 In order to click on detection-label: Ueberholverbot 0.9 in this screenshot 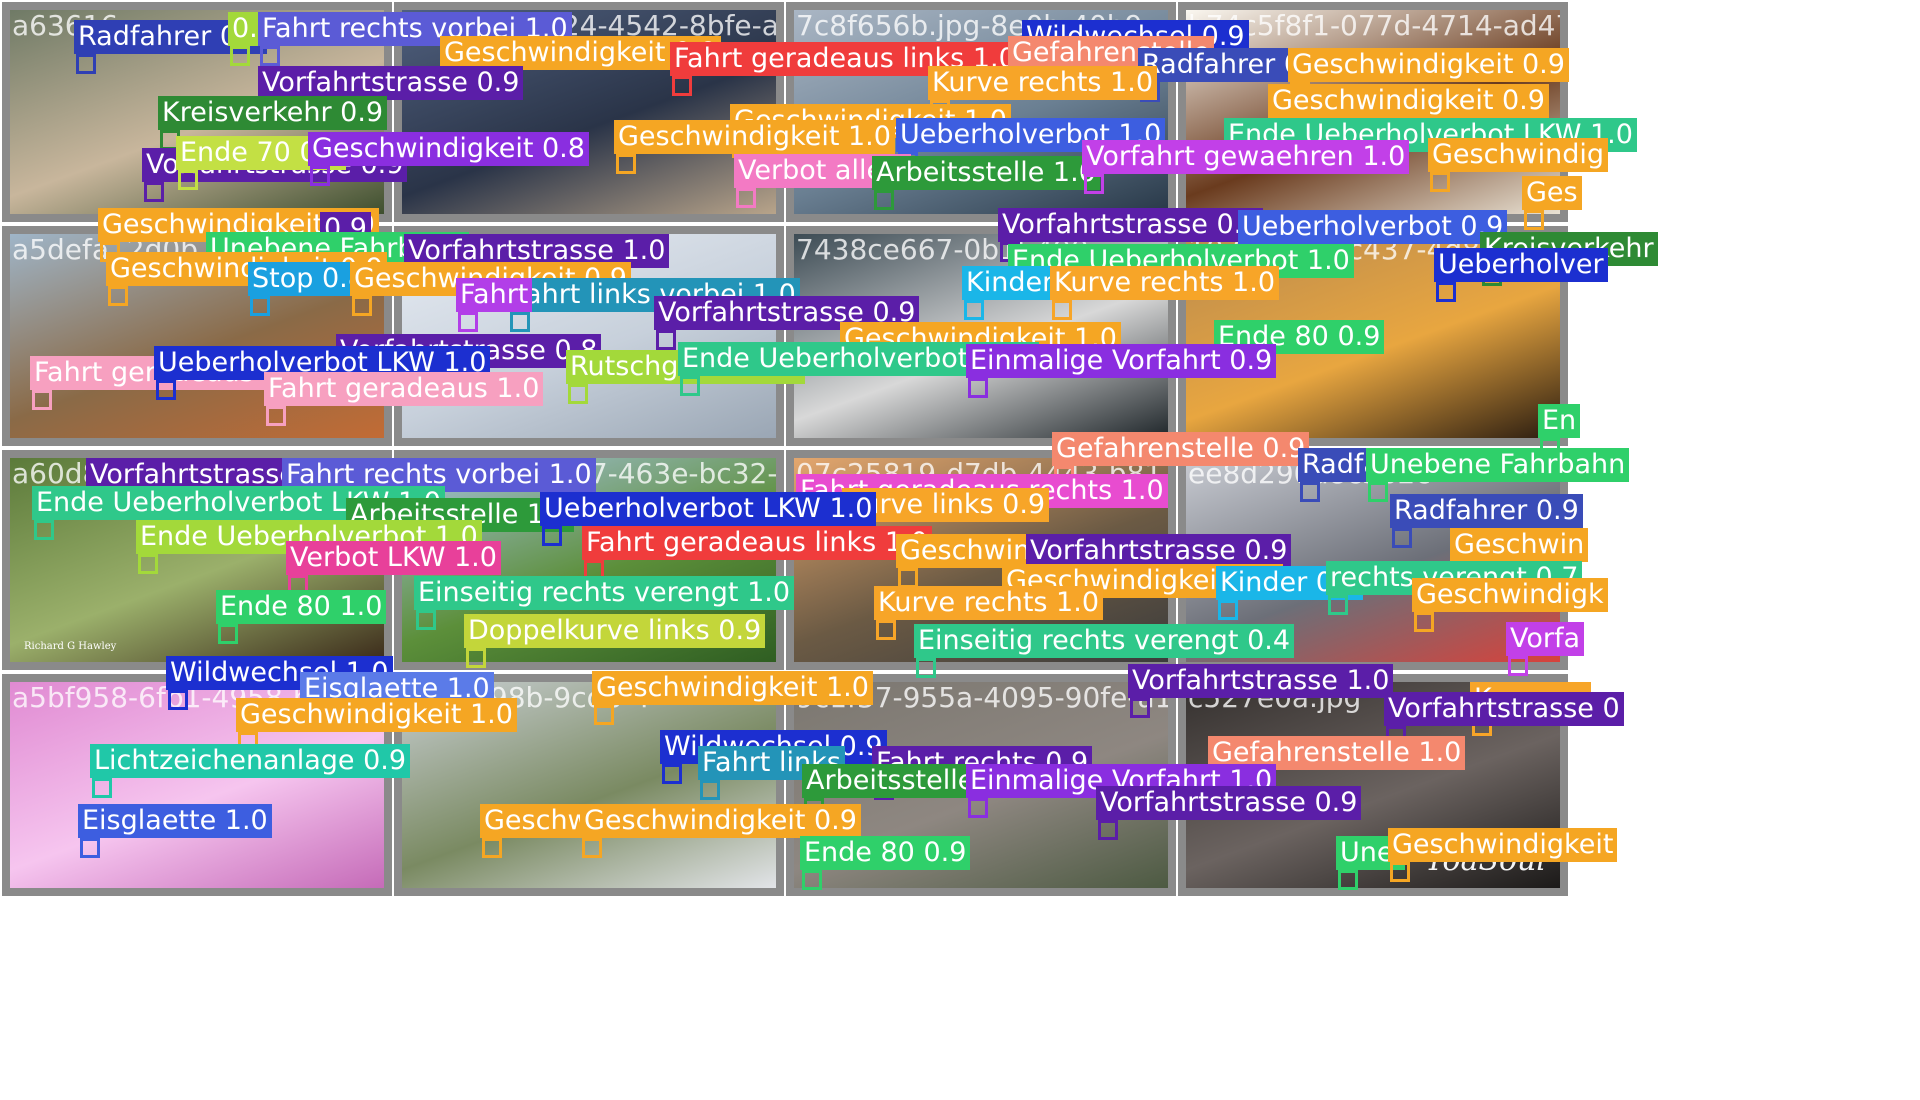, I will do `click(1373, 227)`.